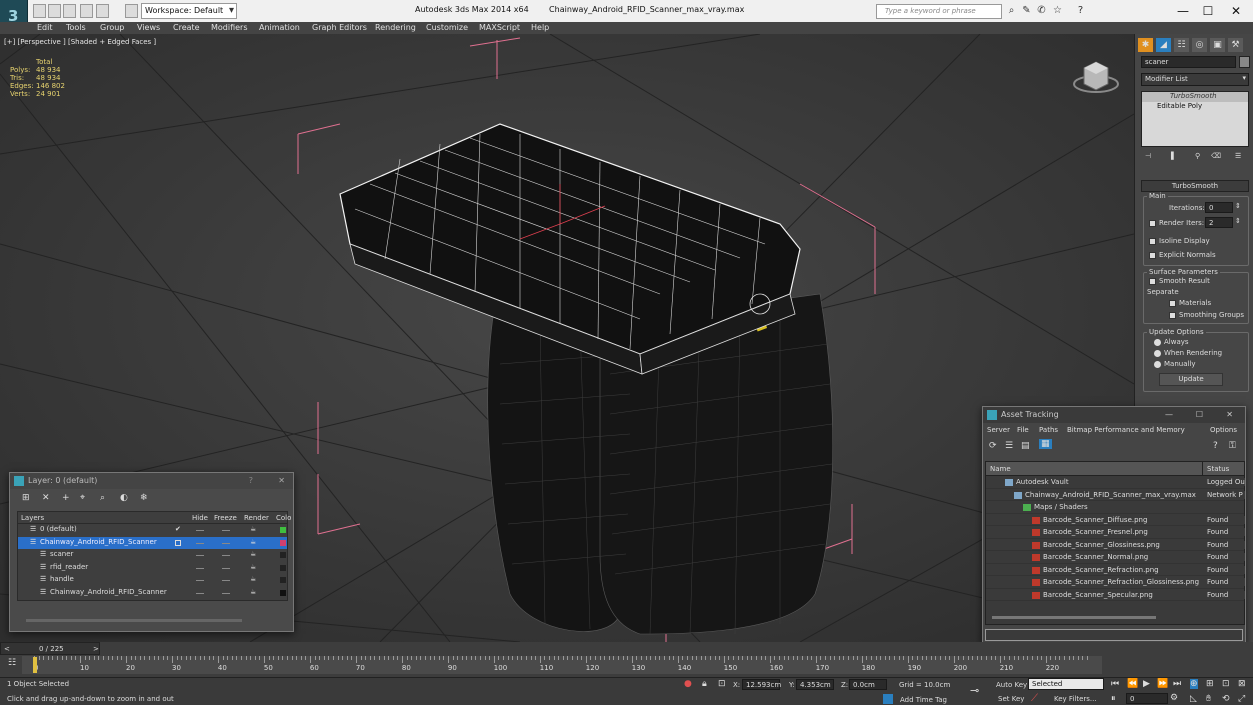  Describe the element at coordinates (1080, 10) in the screenshot. I see `help-icon: ?` at that location.